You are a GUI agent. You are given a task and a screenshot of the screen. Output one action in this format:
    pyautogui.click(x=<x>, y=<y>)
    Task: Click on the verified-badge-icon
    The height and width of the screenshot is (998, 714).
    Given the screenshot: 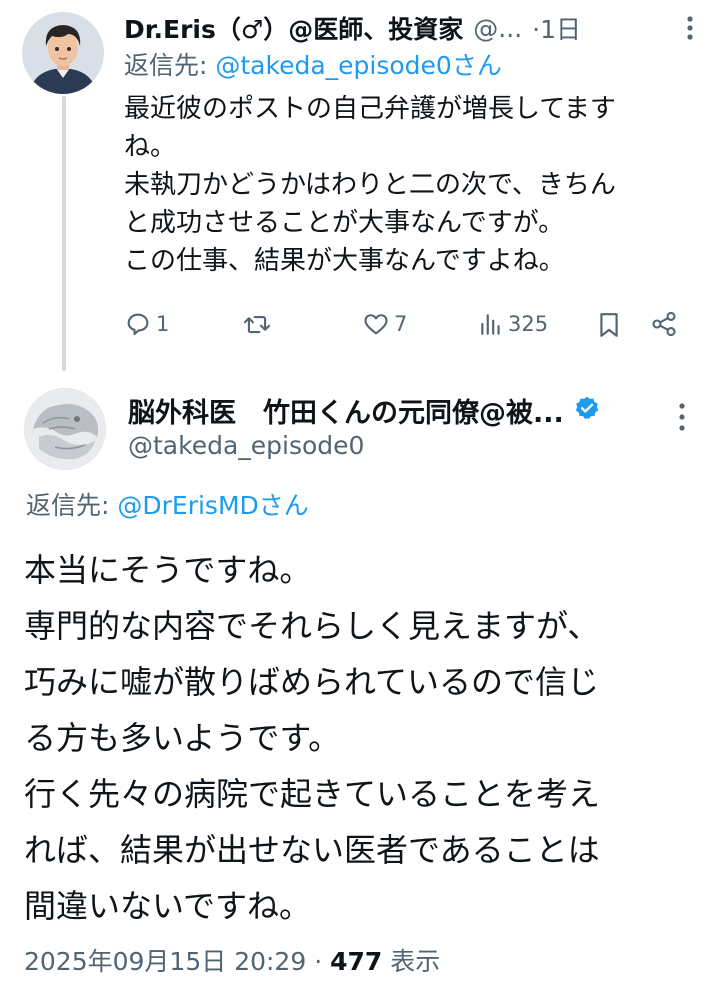 What is the action you would take?
    pyautogui.click(x=587, y=410)
    